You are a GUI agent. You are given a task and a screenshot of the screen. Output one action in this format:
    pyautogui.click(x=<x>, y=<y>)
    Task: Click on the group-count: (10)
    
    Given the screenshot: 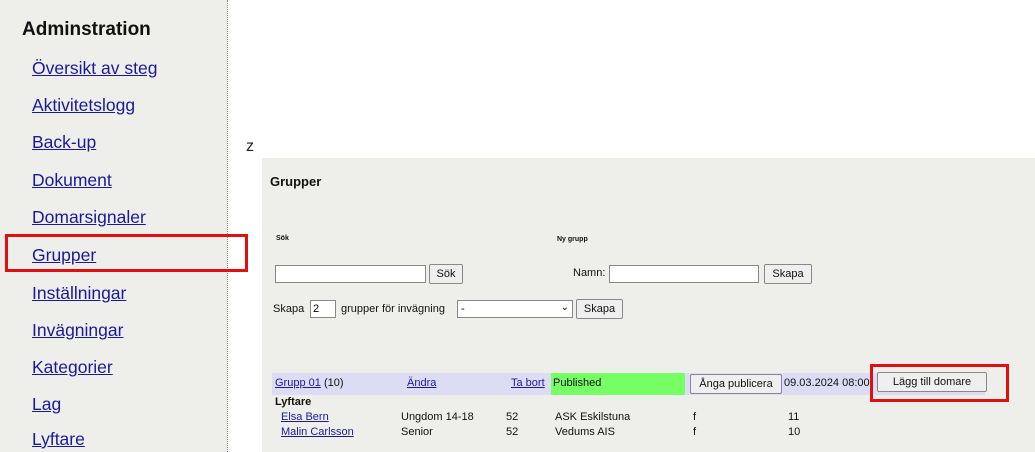 What is the action you would take?
    pyautogui.click(x=334, y=383)
    